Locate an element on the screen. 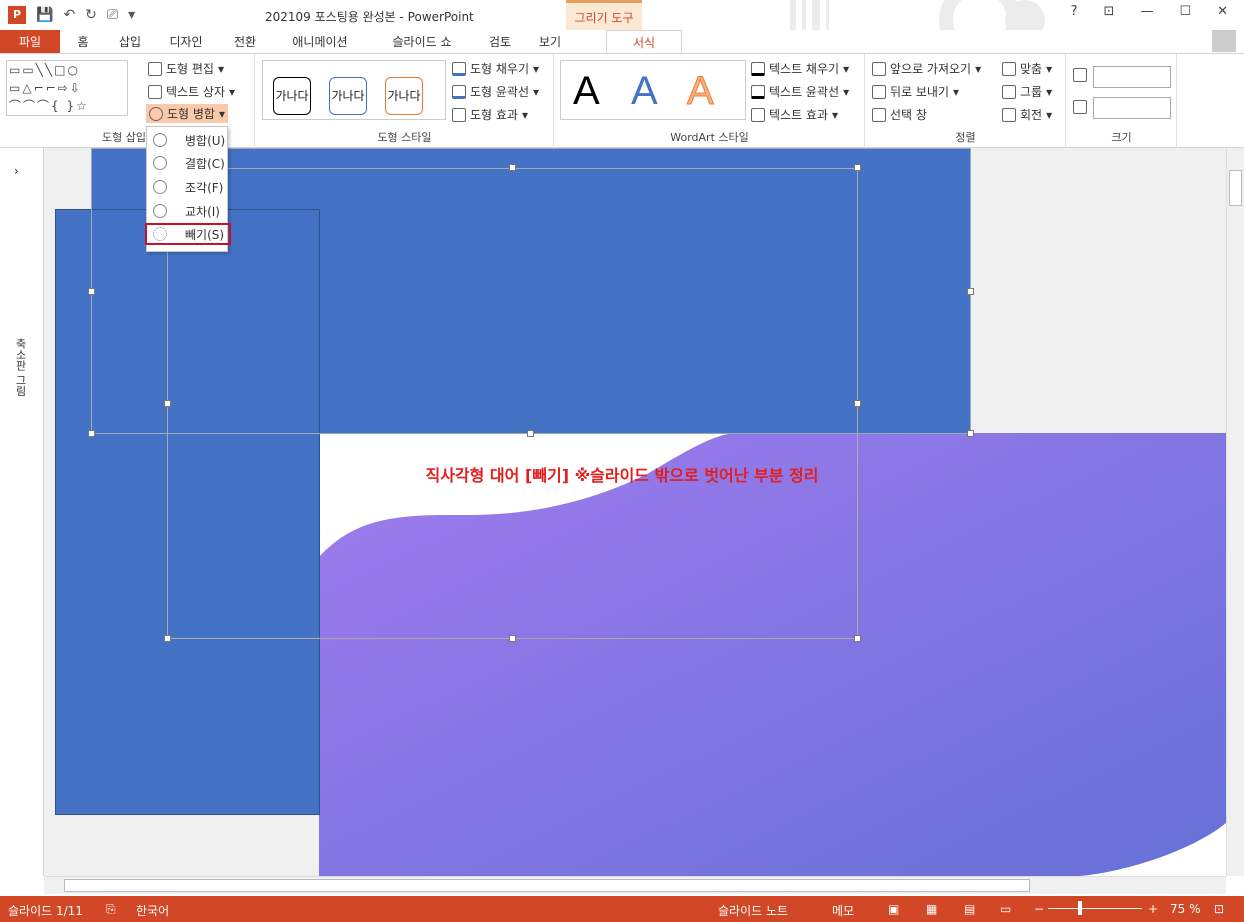 The image size is (1244, 922). merge-shapes-button: 도형 병합 ▾ is located at coordinates (187, 113).